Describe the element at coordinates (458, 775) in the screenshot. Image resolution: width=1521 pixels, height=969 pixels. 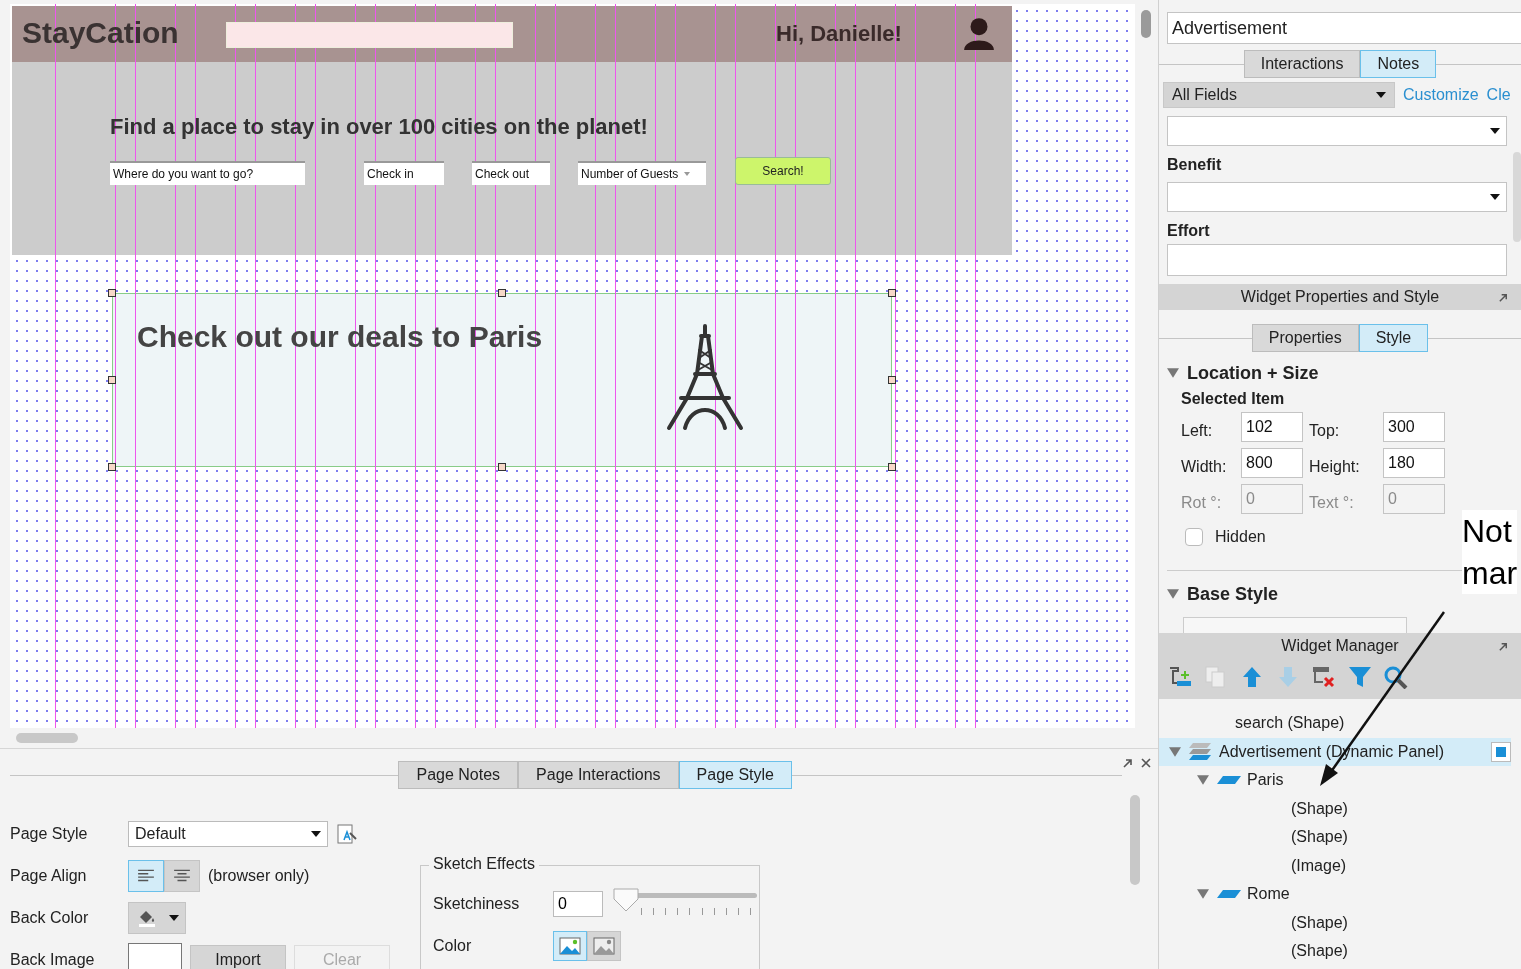
I see `tab: Page Notes` at that location.